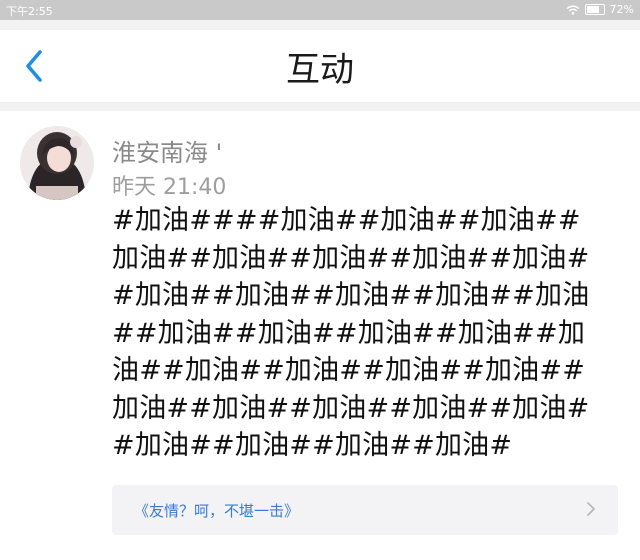 The image size is (640, 560). What do you see at coordinates (320, 107) in the screenshot?
I see `section-divider` at bounding box center [320, 107].